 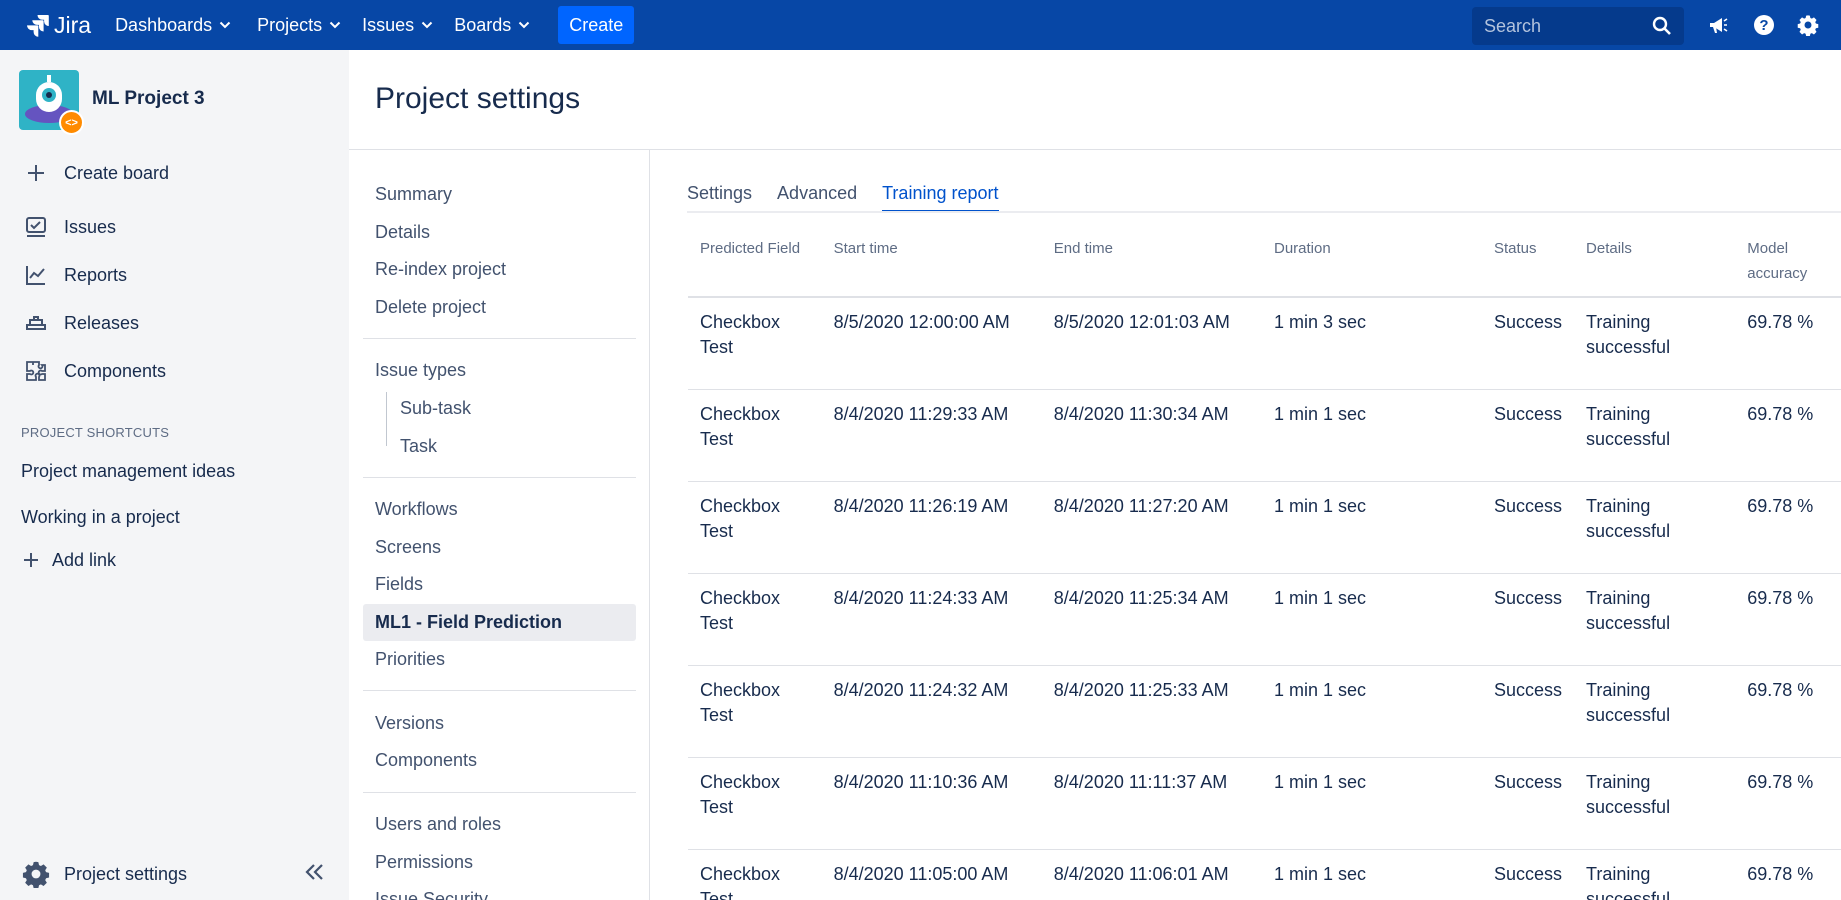 What do you see at coordinates (499, 232) in the screenshot?
I see `menu-item-details: Details` at bounding box center [499, 232].